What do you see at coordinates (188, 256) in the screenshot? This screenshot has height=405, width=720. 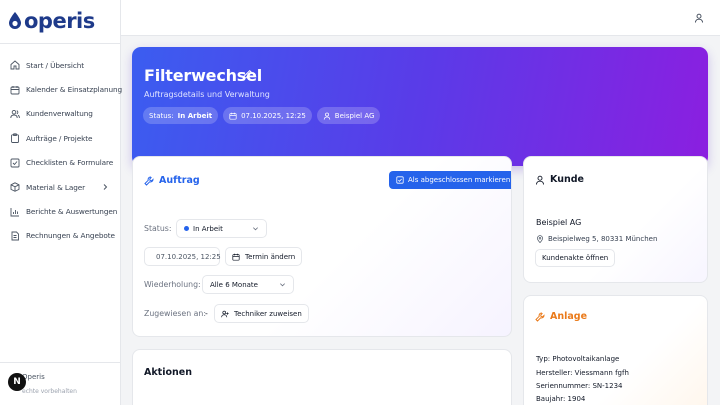 I see `date-field-value: 07.10.2025, 12:25` at bounding box center [188, 256].